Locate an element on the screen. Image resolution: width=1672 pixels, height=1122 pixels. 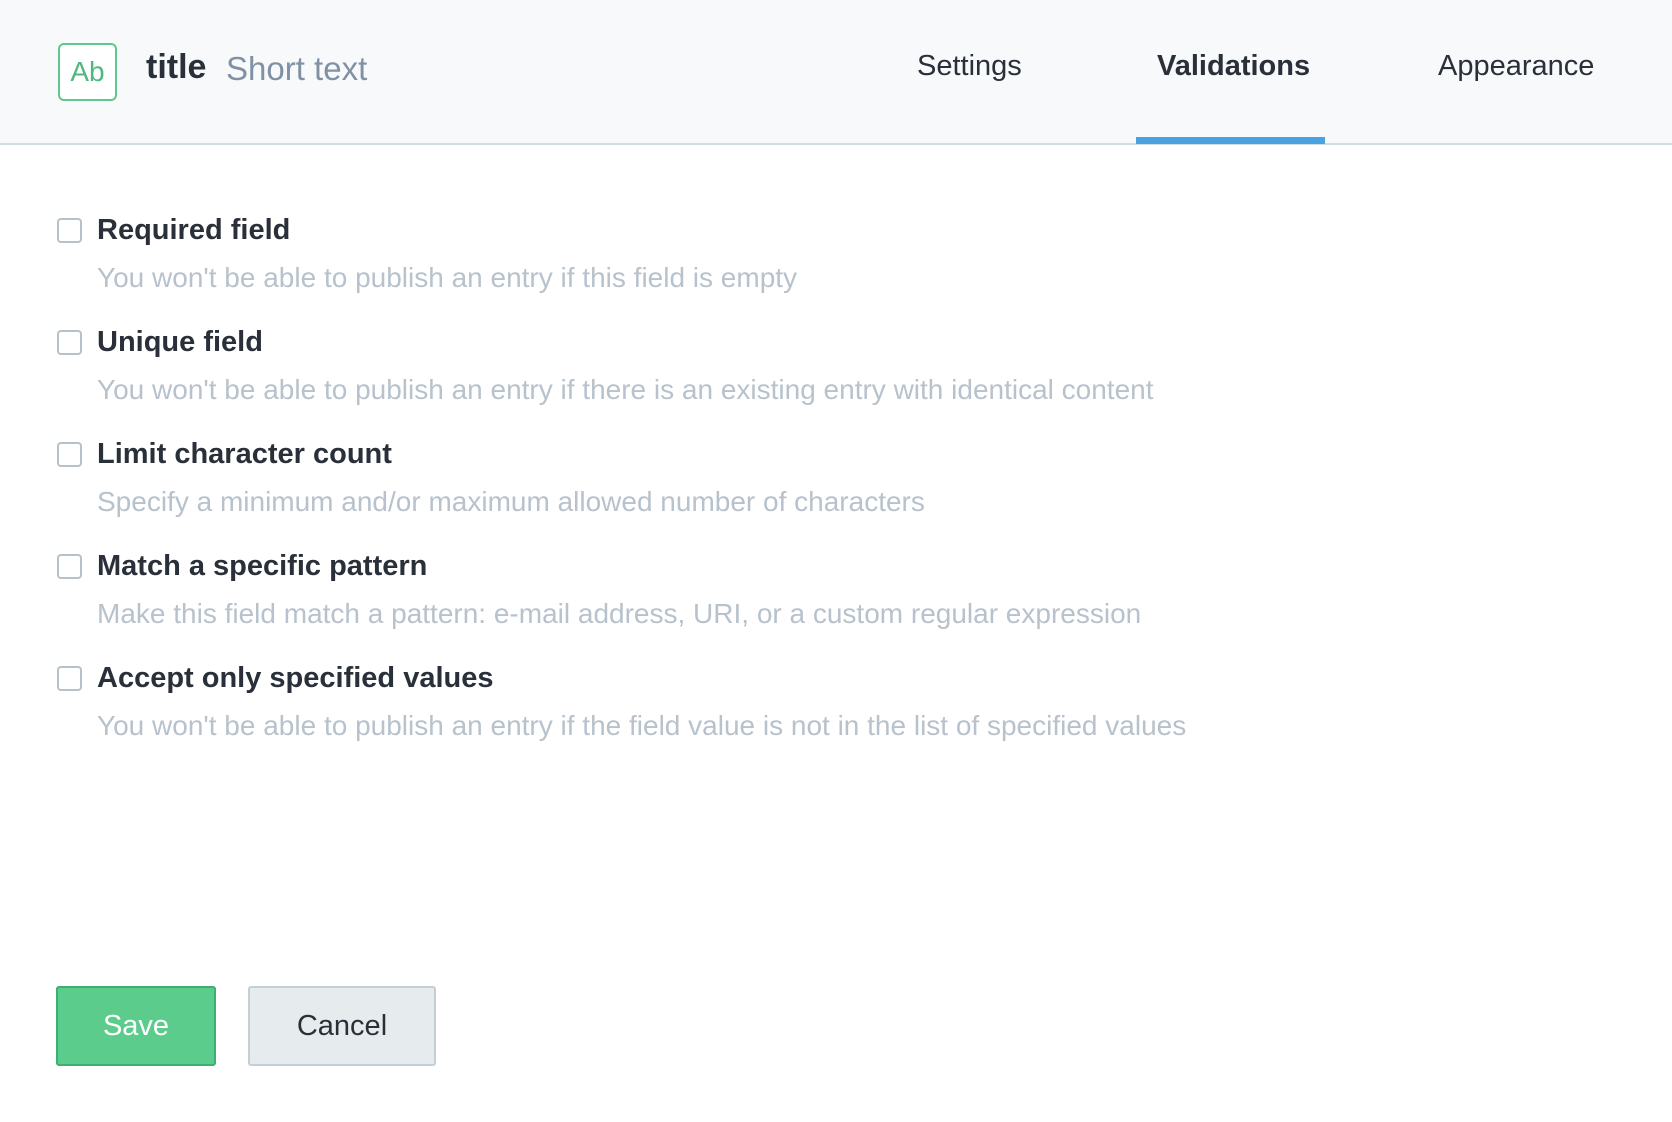
limit-character-count-checkbox is located at coordinates (69, 454).